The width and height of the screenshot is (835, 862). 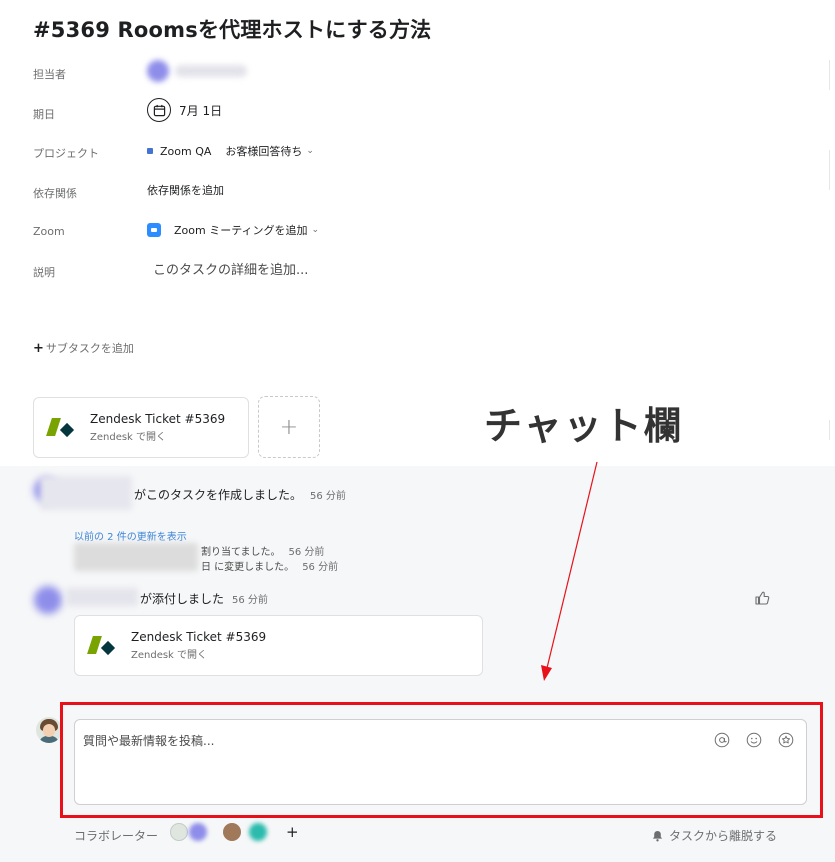 What do you see at coordinates (154, 230) in the screenshot?
I see `zoom-icon` at bounding box center [154, 230].